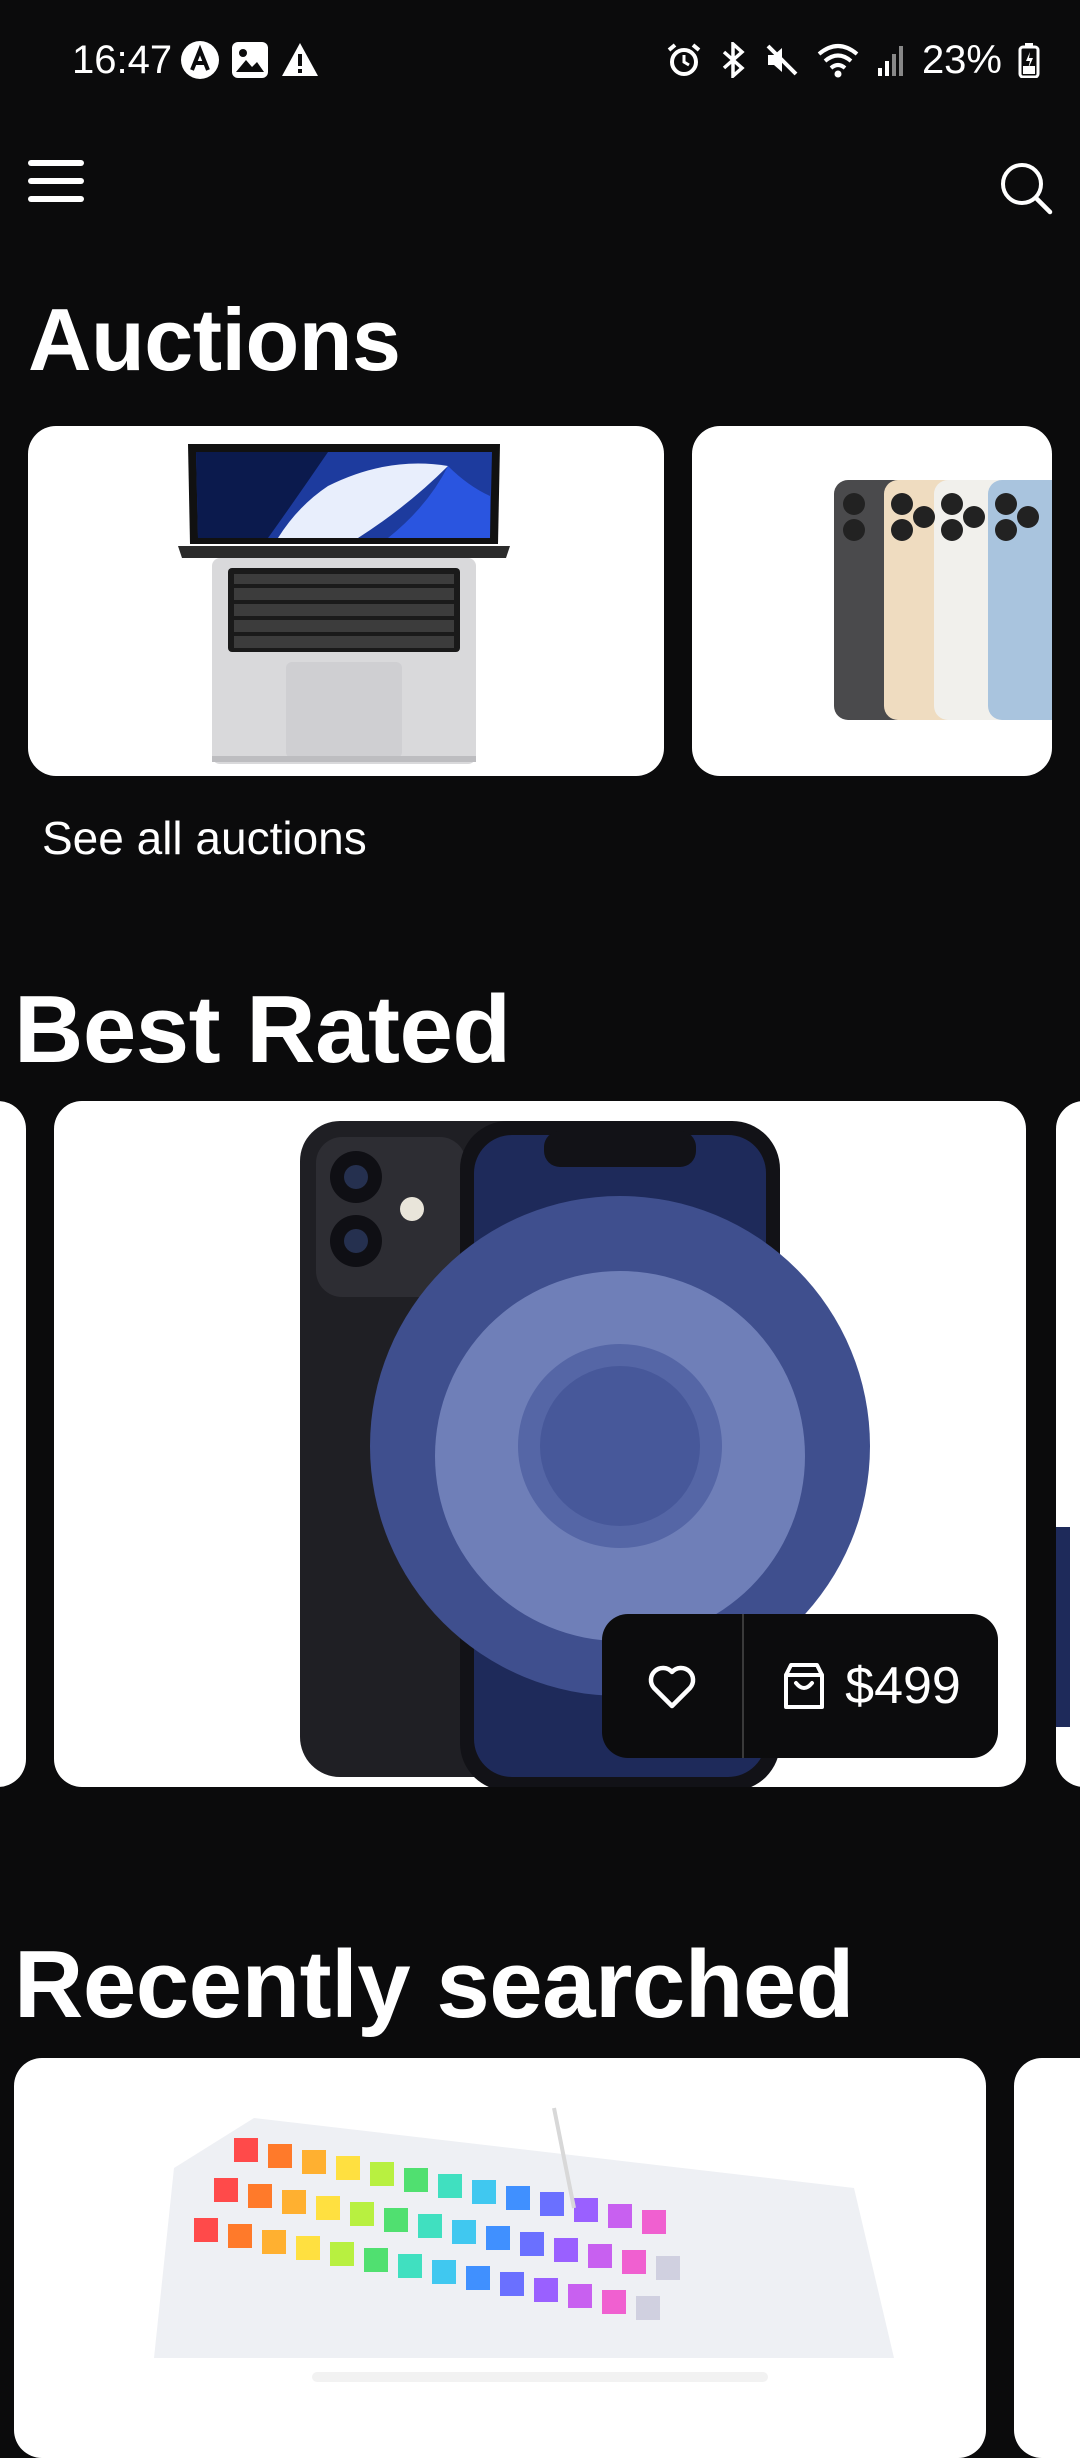  Describe the element at coordinates (782, 60) in the screenshot. I see `mute-icon` at that location.